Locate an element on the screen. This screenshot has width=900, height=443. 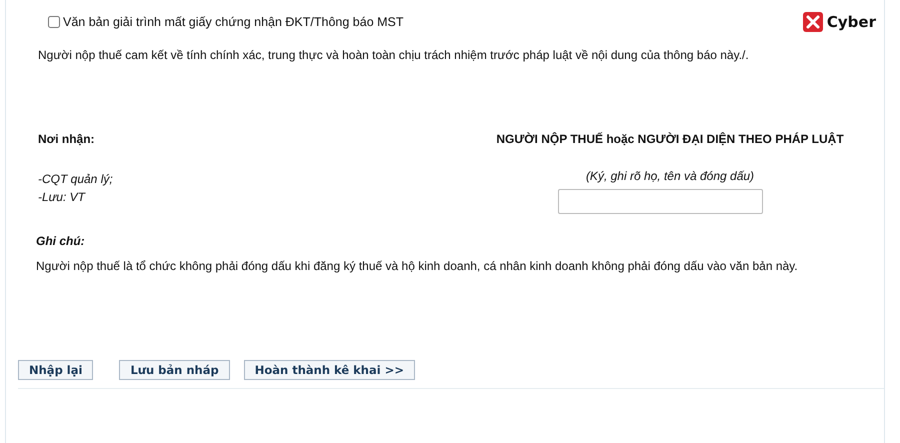
recipients-title: Nơi nhận: is located at coordinates (67, 139).